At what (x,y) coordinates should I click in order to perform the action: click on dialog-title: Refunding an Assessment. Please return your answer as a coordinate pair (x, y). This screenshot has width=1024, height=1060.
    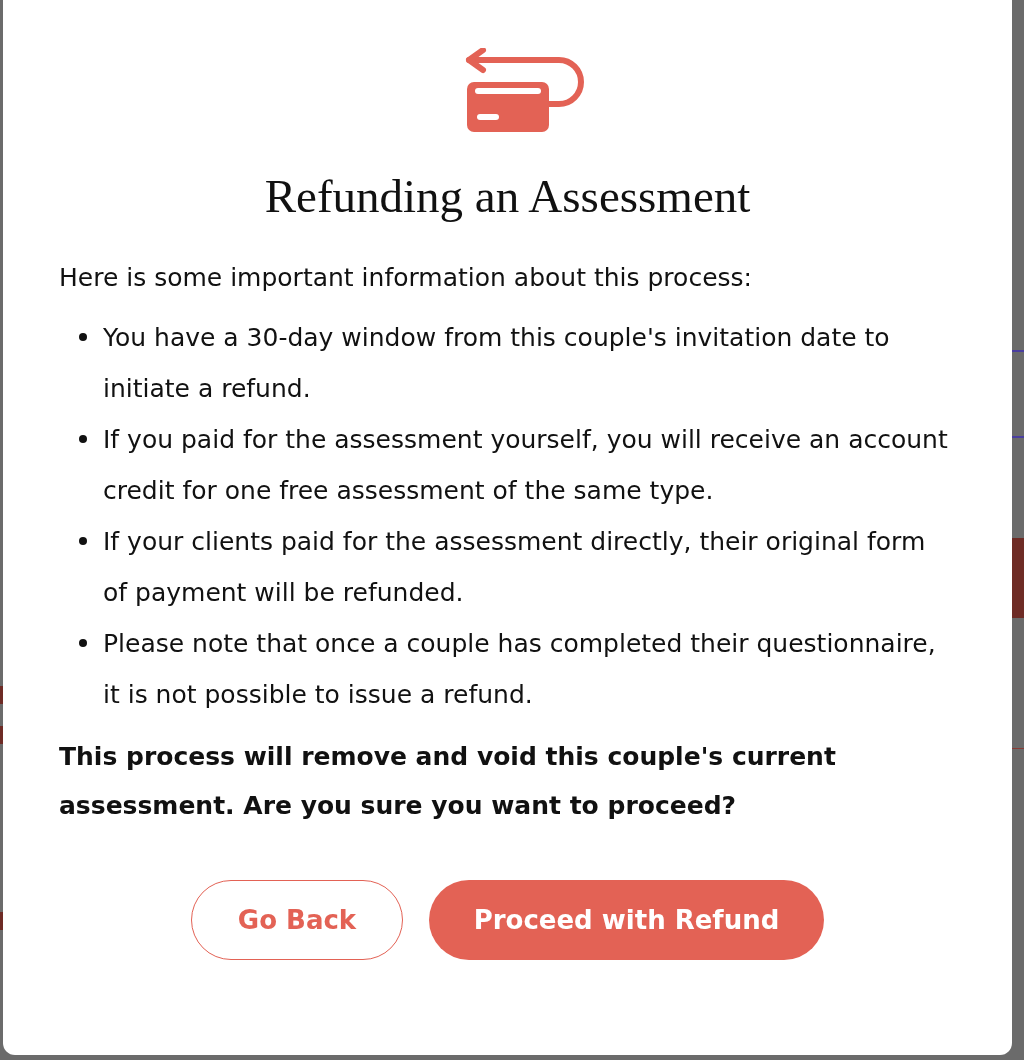
    Looking at the image, I should click on (507, 196).